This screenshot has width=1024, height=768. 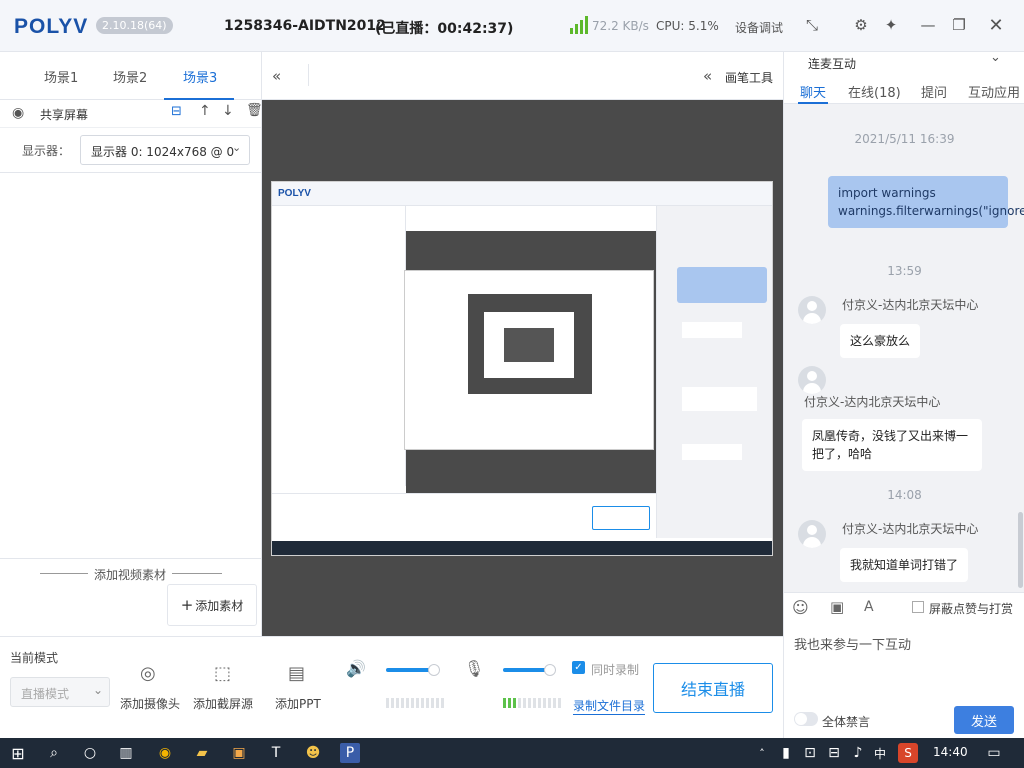 I want to click on sogou-icon: S, so click(x=908, y=753).